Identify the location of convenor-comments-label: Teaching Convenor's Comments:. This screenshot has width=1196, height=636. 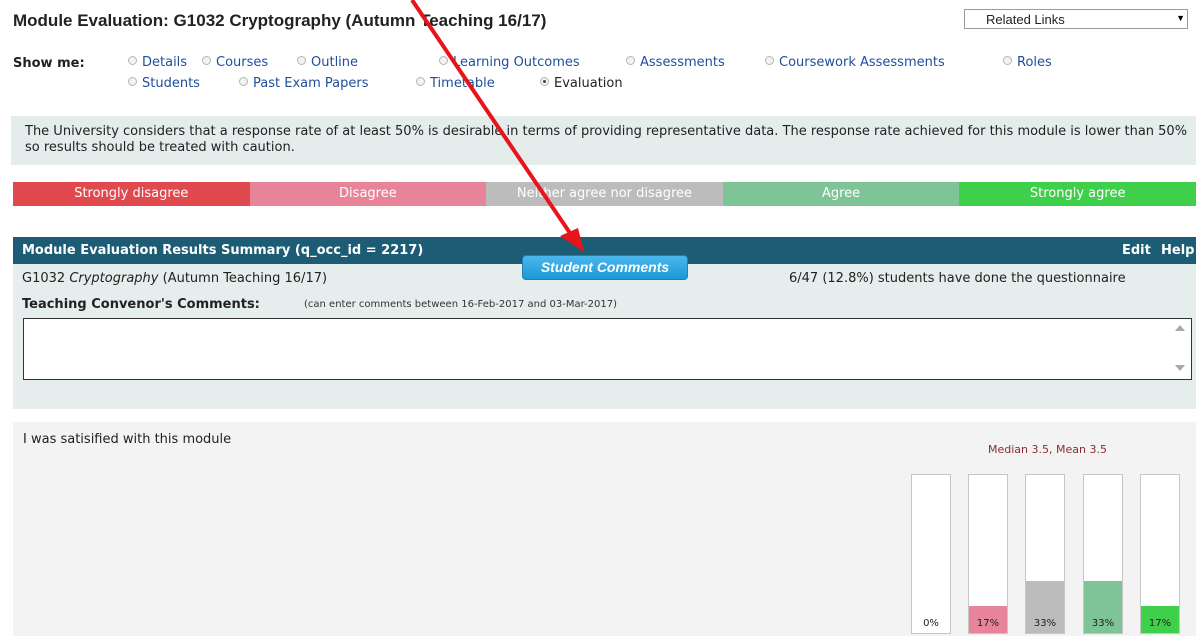
(141, 304).